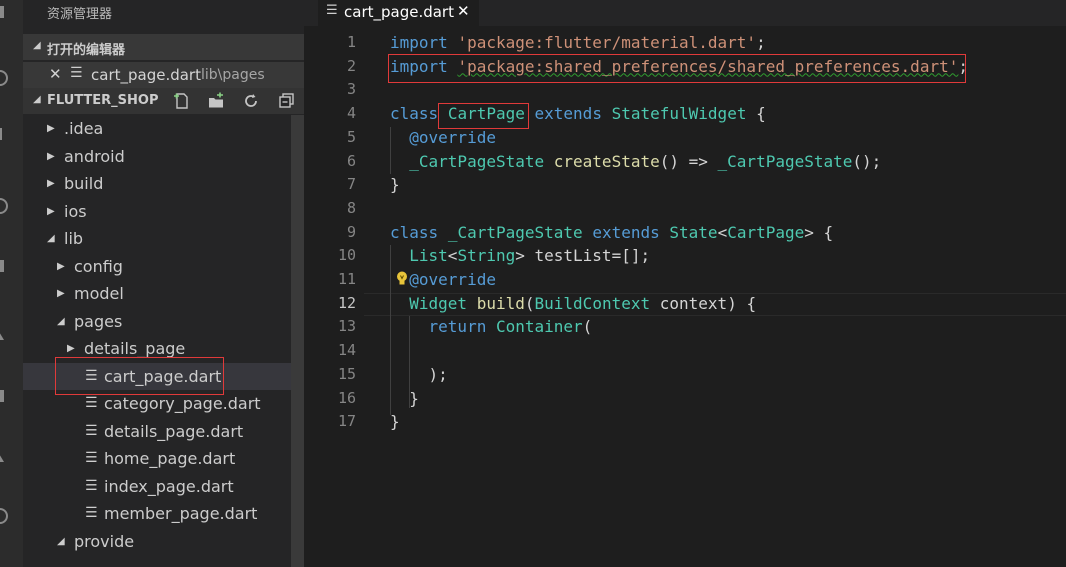 The image size is (1066, 567). What do you see at coordinates (163, 47) in the screenshot?
I see `open-editors-header: ◢ 打开的编辑器` at bounding box center [163, 47].